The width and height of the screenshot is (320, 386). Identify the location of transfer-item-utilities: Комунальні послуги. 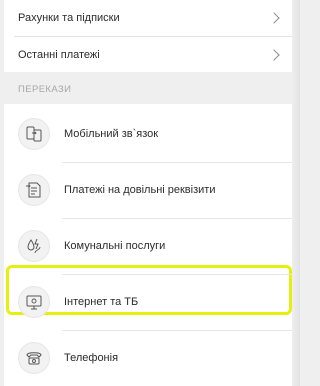
(148, 246).